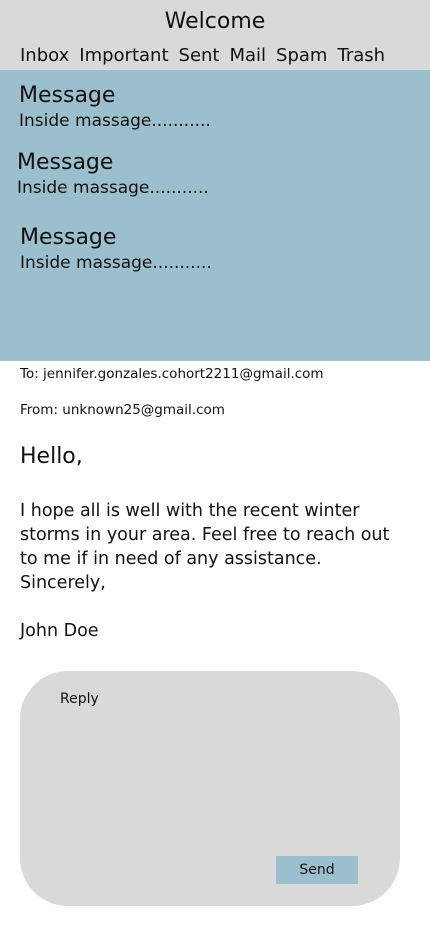 The height and width of the screenshot is (934, 430). I want to click on email-from-line: From: unknown25@gmail.com, so click(122, 410).